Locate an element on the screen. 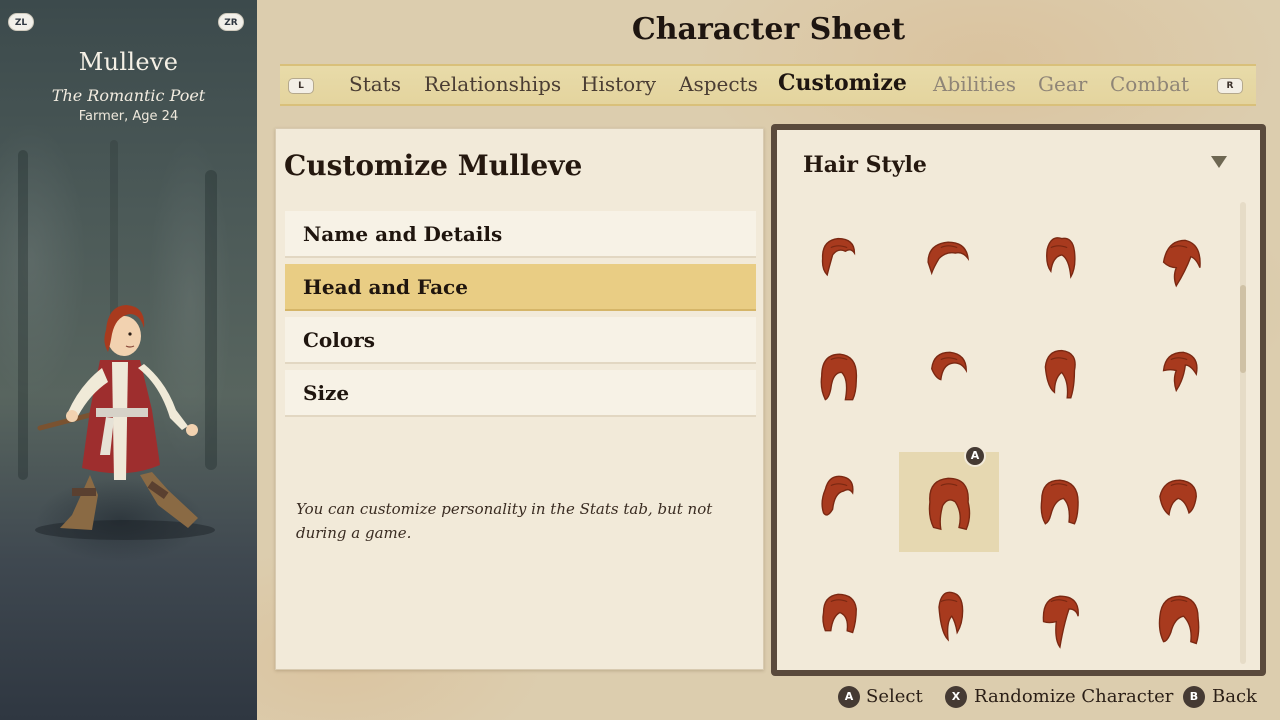 This screenshot has width=1280, height=720. tab-stats: Stats is located at coordinates (375, 84).